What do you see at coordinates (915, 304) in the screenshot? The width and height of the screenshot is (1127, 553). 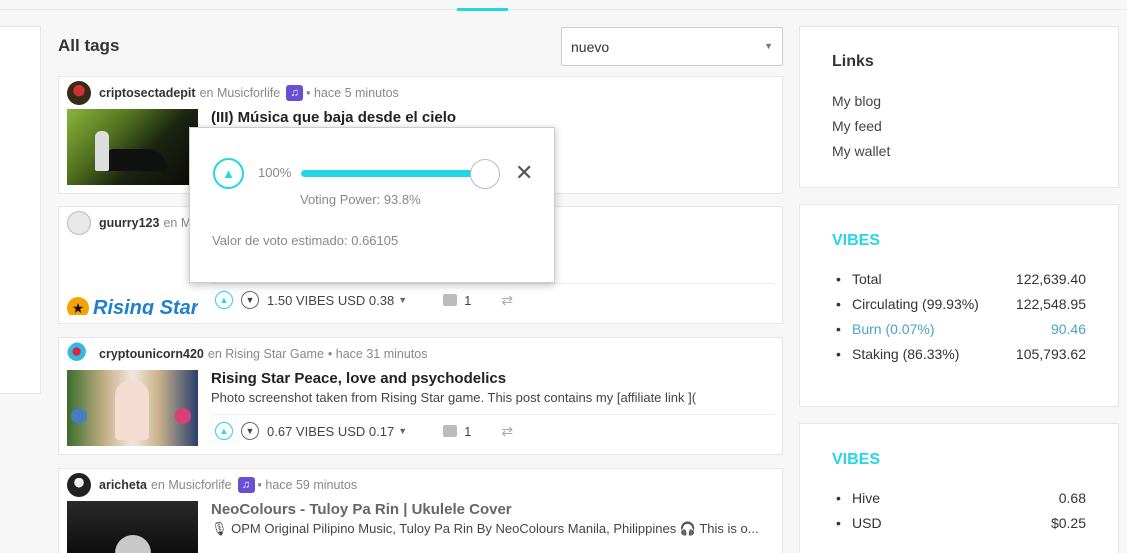 I see `stat-label: Circulating (99.93%)` at bounding box center [915, 304].